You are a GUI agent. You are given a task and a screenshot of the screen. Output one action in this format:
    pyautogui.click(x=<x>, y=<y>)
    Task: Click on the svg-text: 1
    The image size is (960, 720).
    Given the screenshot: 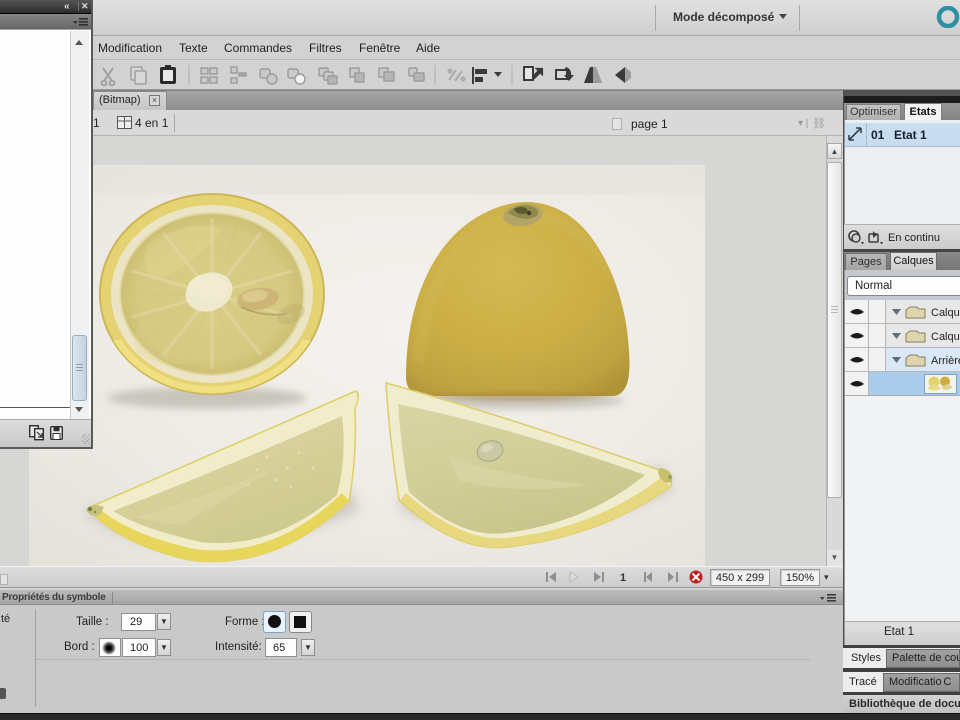 What is the action you would take?
    pyautogui.click(x=623, y=578)
    